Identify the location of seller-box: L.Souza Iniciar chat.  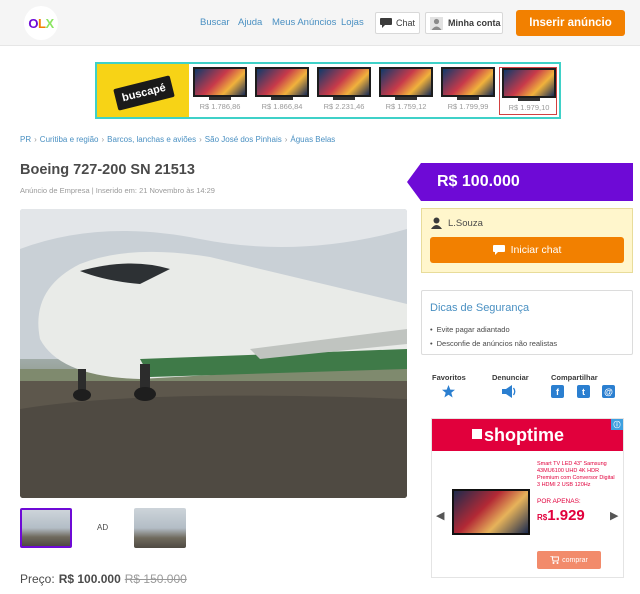
(527, 240).